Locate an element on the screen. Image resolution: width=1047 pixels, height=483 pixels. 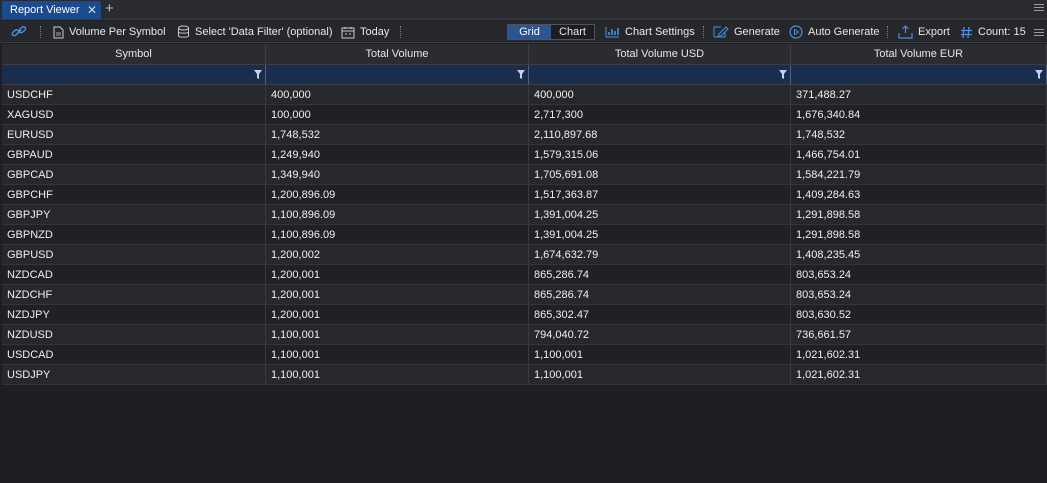
total-volume-cell: 100,000 is located at coordinates (397, 114).